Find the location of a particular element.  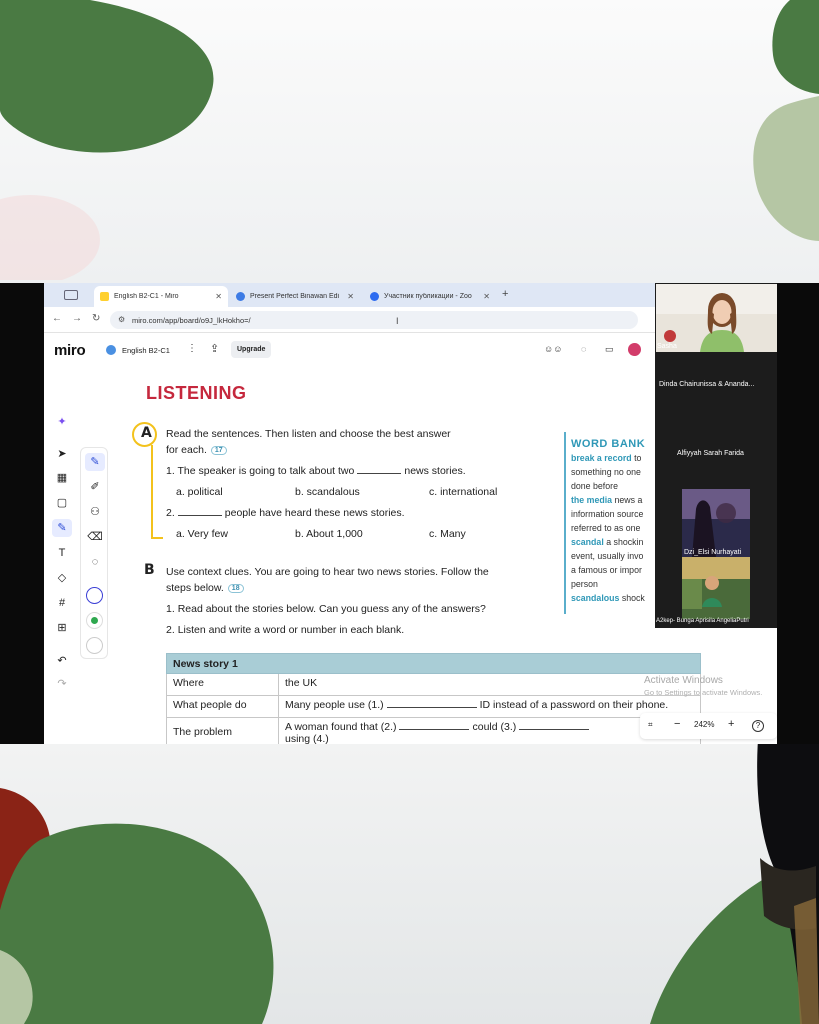

zoom-controls: ⌗ − 242% + ? is located at coordinates (708, 726).